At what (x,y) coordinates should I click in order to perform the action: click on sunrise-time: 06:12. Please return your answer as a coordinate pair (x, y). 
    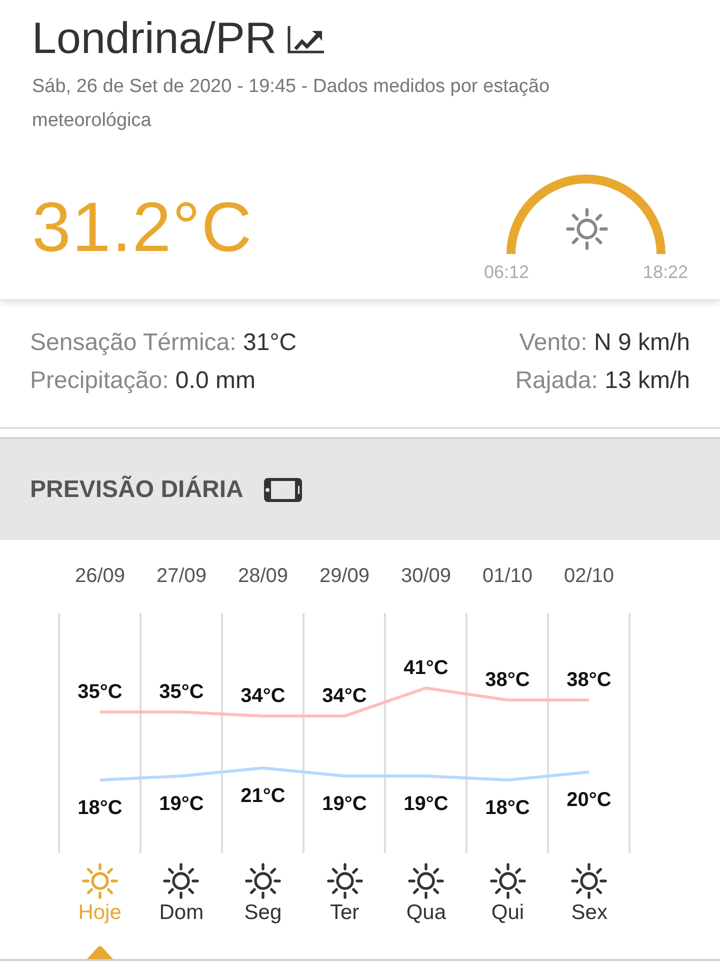
    Looking at the image, I should click on (507, 272).